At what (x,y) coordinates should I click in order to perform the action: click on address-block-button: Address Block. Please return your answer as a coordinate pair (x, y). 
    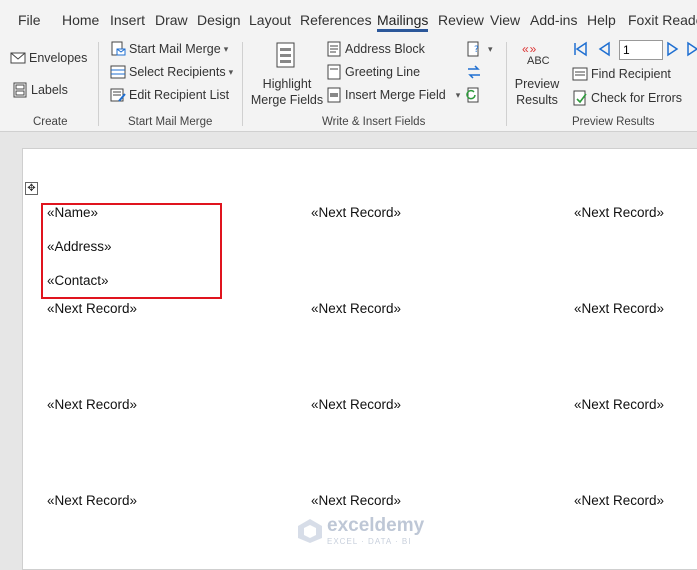
    Looking at the image, I should click on (375, 49).